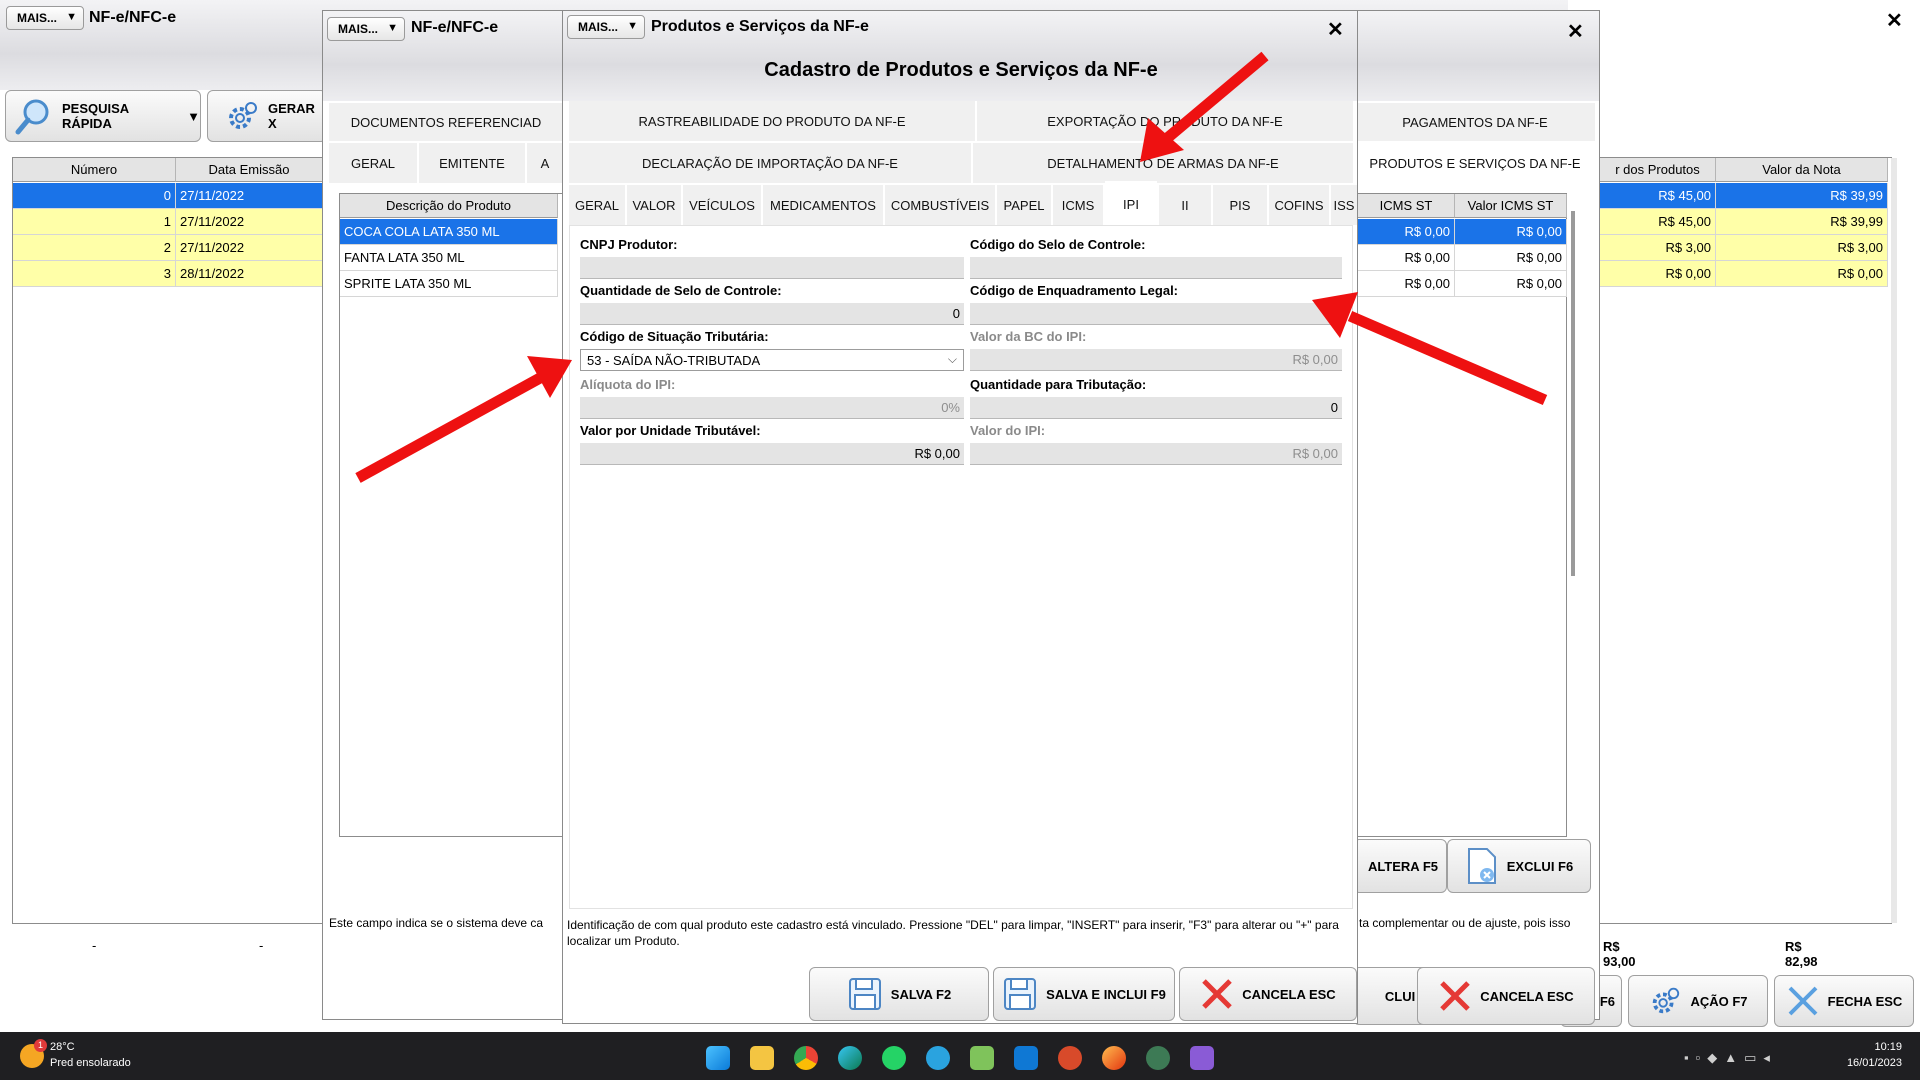  I want to click on telegram-icon, so click(938, 1058).